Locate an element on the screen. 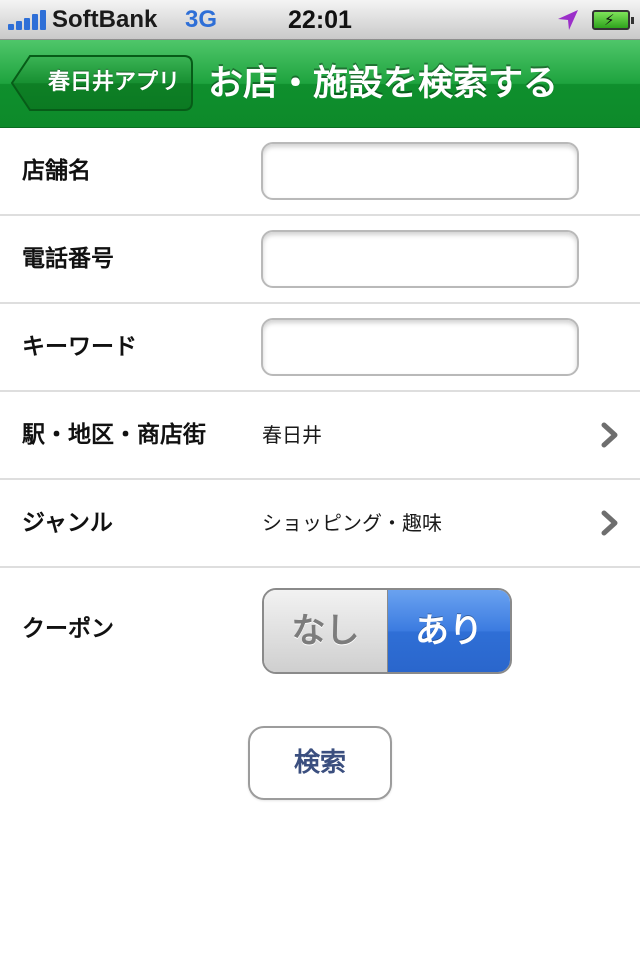 The width and height of the screenshot is (640, 960). coupon-option-none: なし is located at coordinates (326, 631).